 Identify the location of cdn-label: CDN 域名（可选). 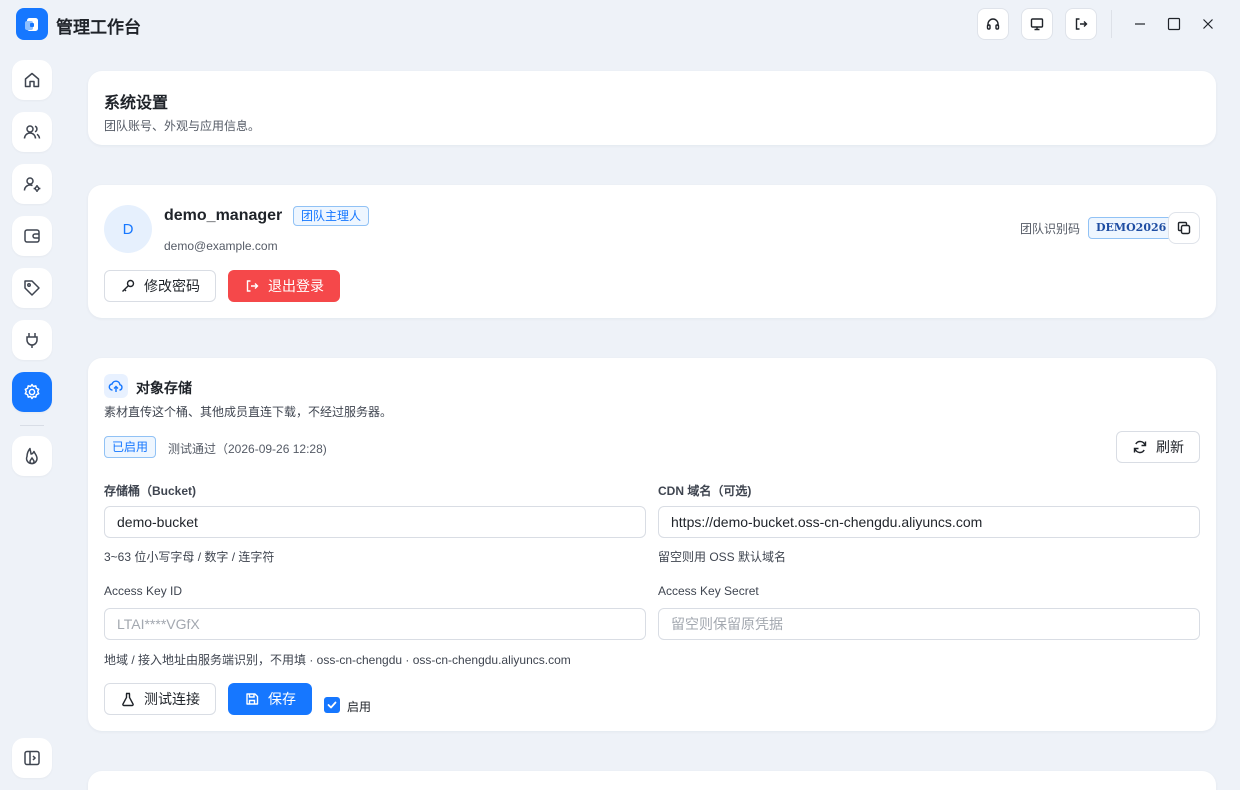
(705, 491).